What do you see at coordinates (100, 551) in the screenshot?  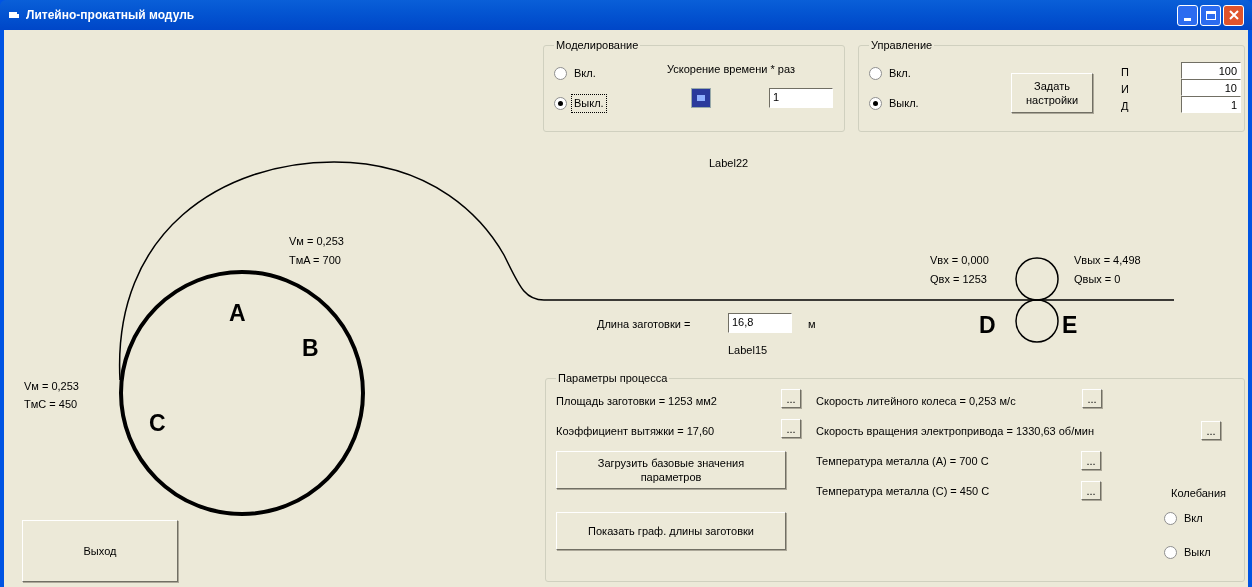 I see `exit-button: Выход` at bounding box center [100, 551].